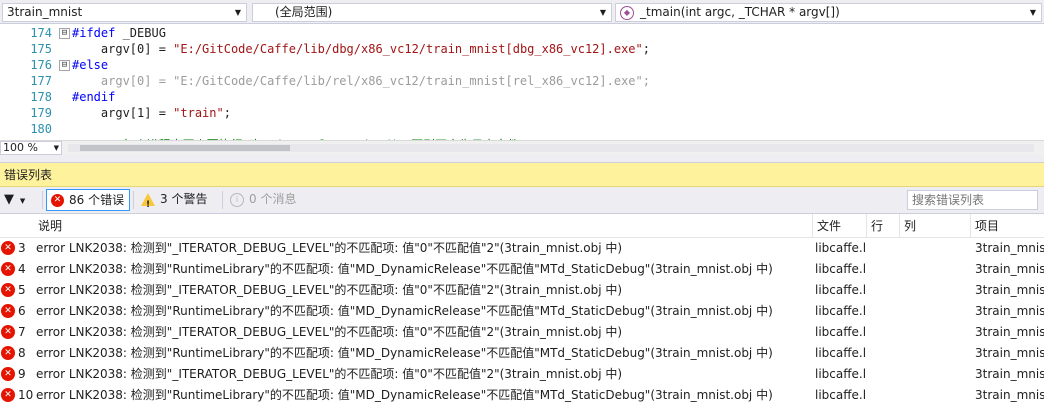  What do you see at coordinates (522, 97) in the screenshot?
I see `code-line: 178 #endif` at bounding box center [522, 97].